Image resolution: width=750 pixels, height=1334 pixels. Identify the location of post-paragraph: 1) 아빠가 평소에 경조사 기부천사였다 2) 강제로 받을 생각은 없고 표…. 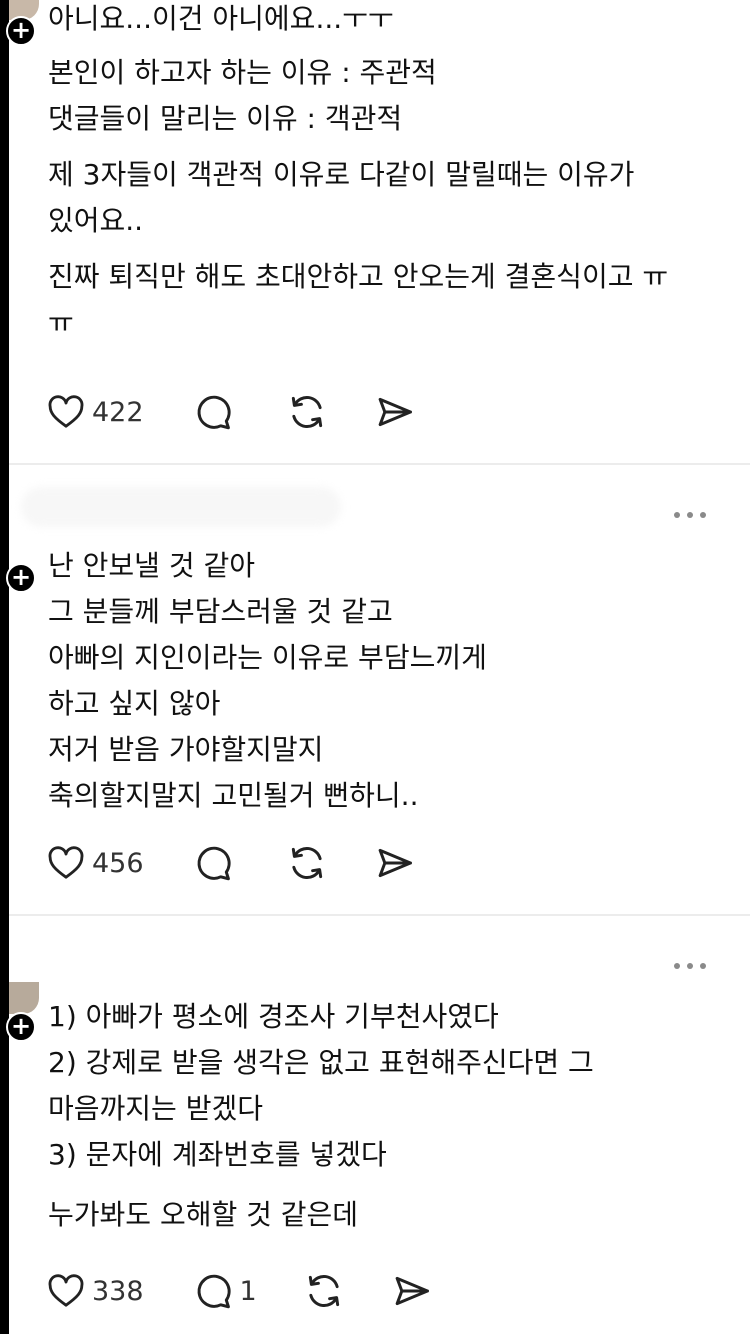
(378, 1086).